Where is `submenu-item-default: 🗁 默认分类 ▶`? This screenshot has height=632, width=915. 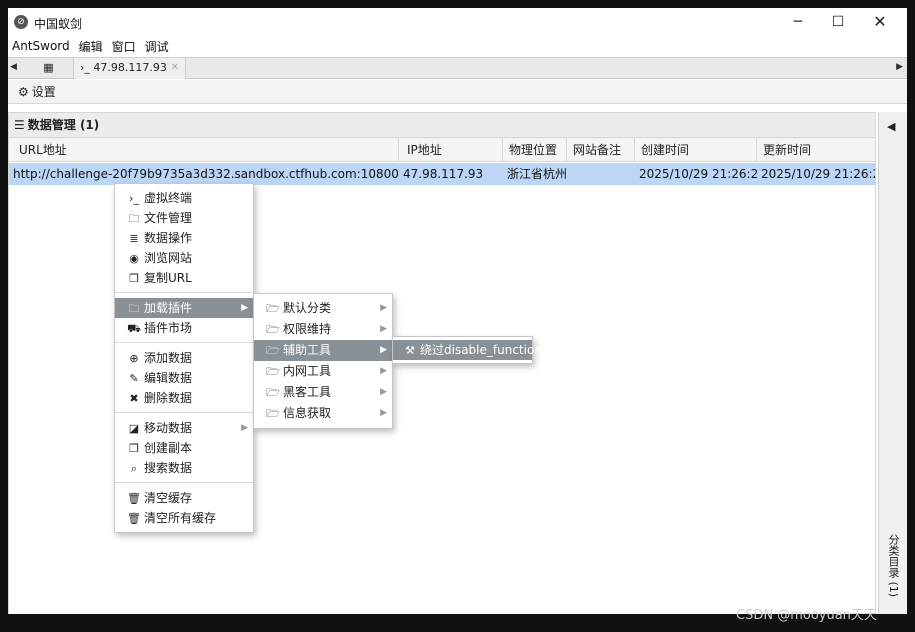
submenu-item-default: 🗁 默认分类 ▶ is located at coordinates (323, 308).